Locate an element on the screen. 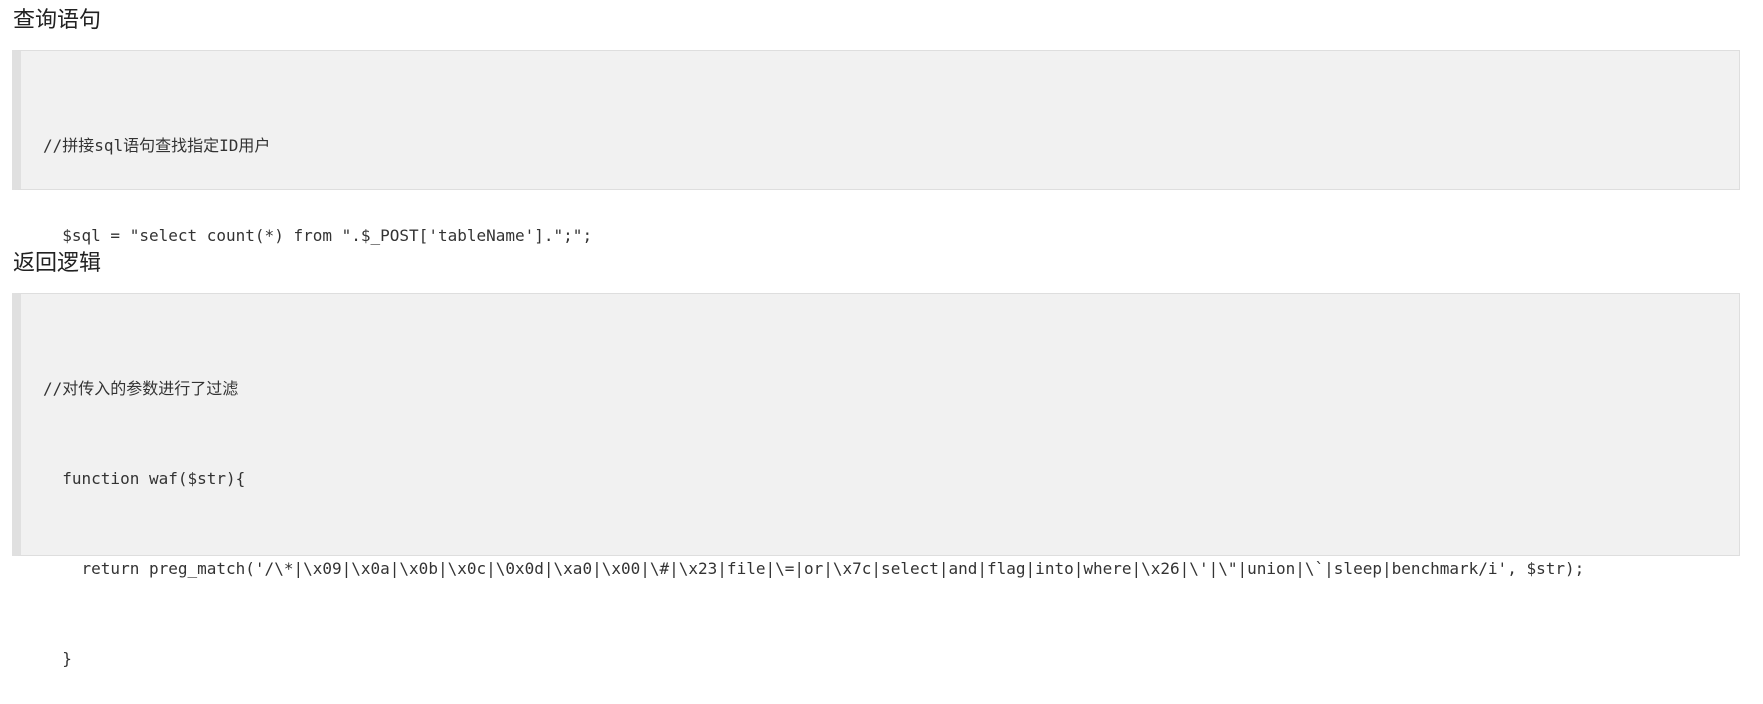  section-title-query: 查询语句 is located at coordinates (57, 20).